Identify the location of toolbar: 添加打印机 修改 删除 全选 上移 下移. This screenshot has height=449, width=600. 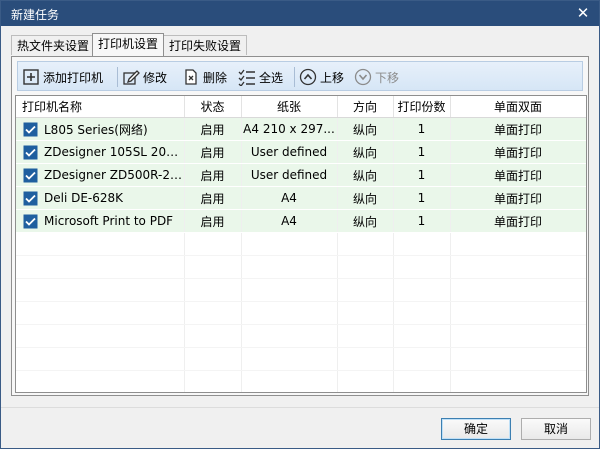
(300, 76).